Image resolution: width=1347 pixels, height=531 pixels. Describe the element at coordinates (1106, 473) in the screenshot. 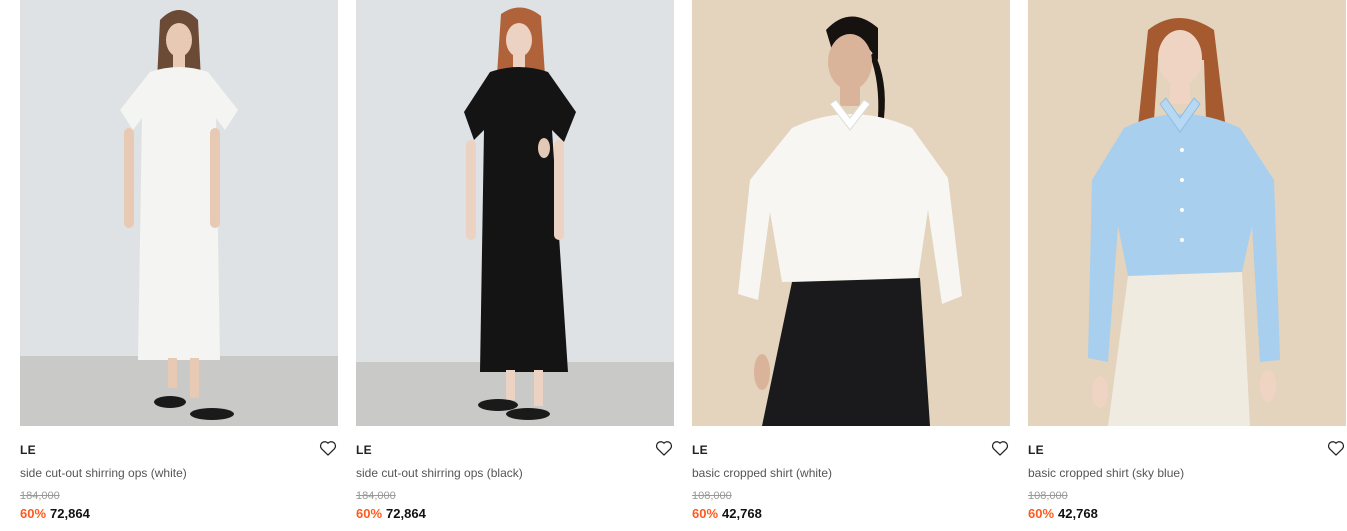

I see `product-name: basic cropped shirt (sky blue)` at that location.